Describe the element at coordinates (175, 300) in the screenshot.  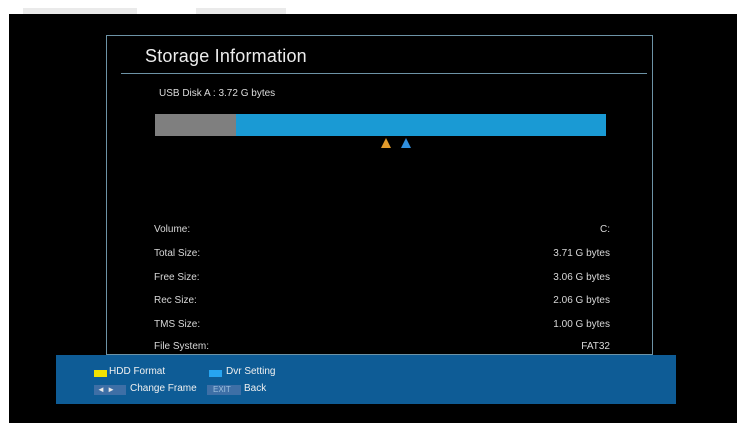
I see `info-label: Rec Size:` at that location.